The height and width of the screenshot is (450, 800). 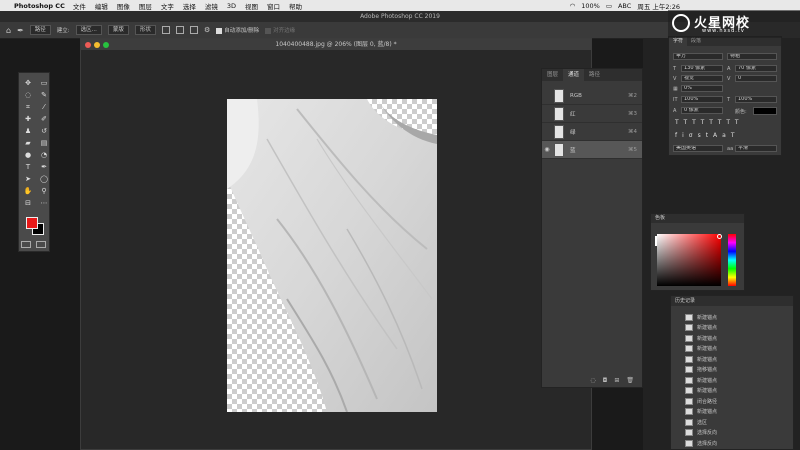 What do you see at coordinates (280, 30) in the screenshot?
I see `align-edges-checkbox: 对齐边缘` at bounding box center [280, 30].